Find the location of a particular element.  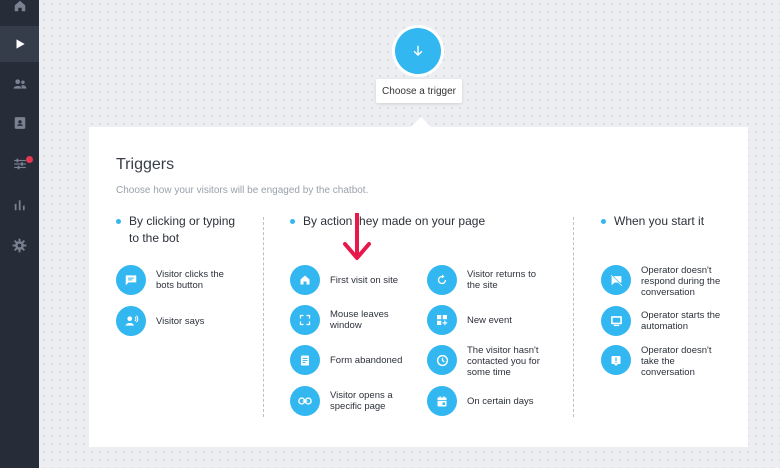

label-line: the site is located at coordinates (482, 285).